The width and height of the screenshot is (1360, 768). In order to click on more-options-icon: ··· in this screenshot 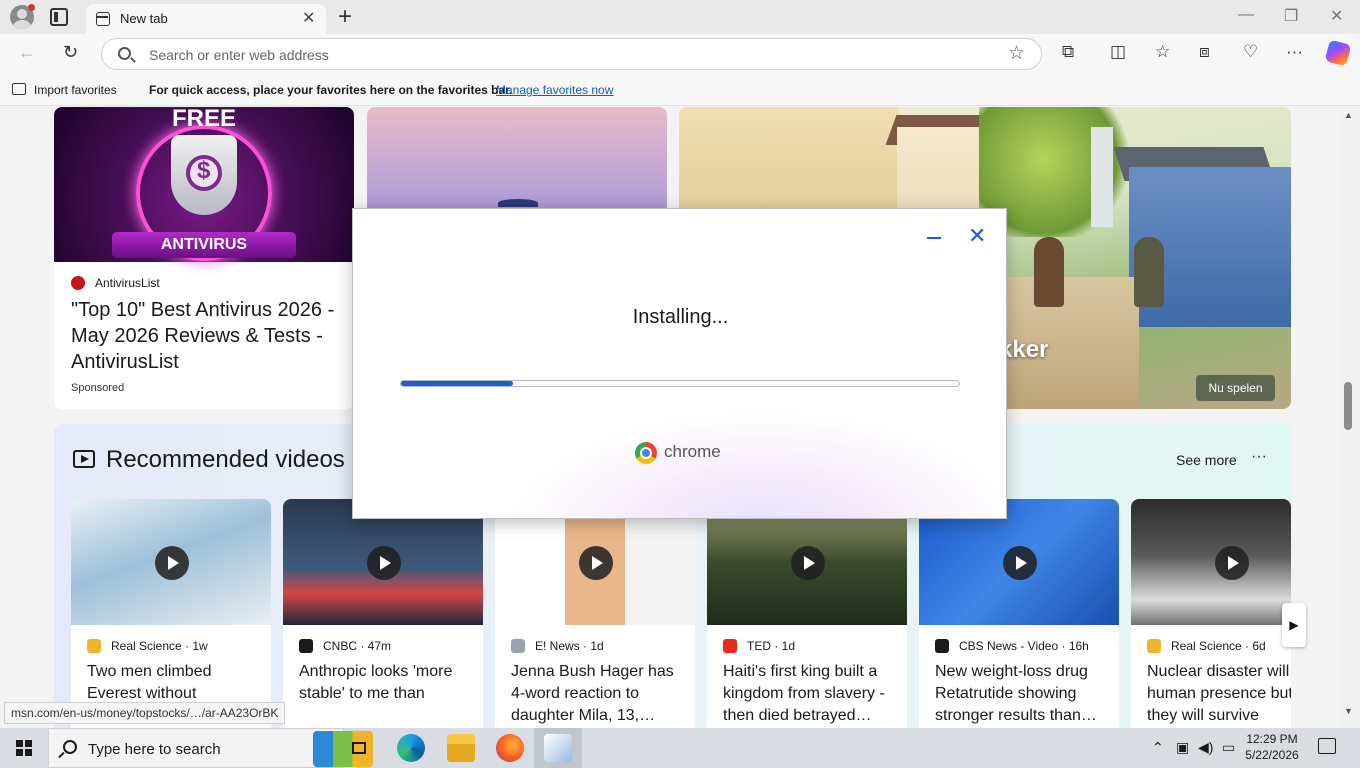, I will do `click(1259, 457)`.